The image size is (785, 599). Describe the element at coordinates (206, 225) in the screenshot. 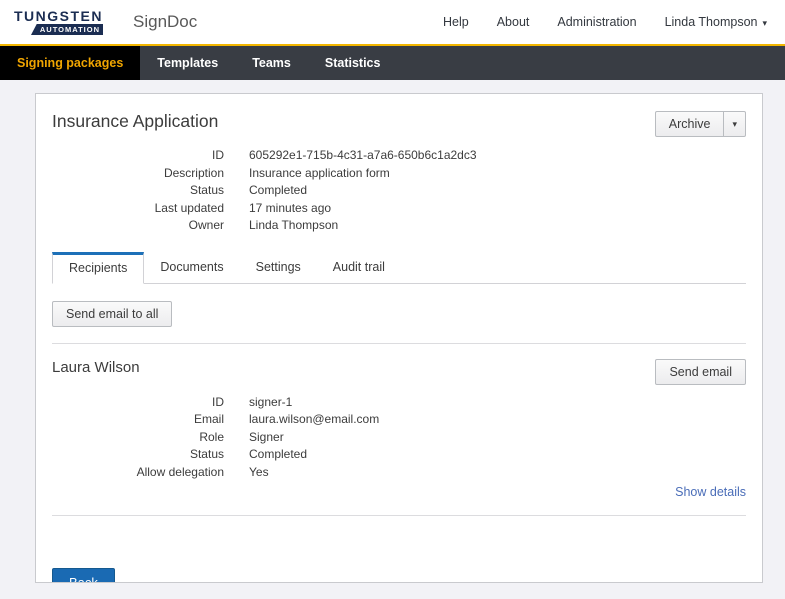

I see `detail-label: Owner` at that location.